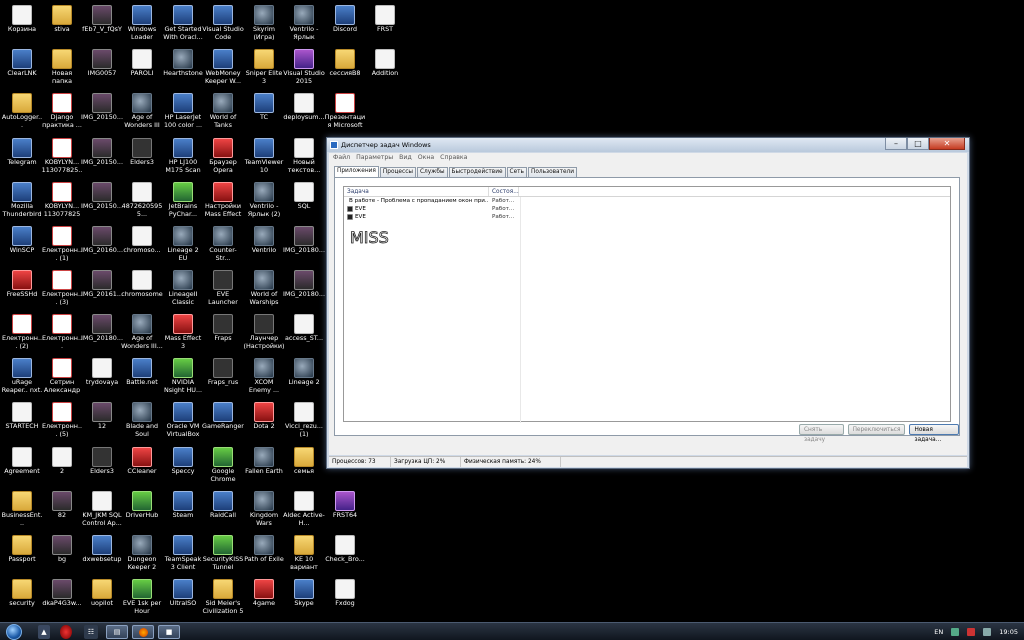  I want to click on desktop-icon: Електронн... (5), so click(62, 423).